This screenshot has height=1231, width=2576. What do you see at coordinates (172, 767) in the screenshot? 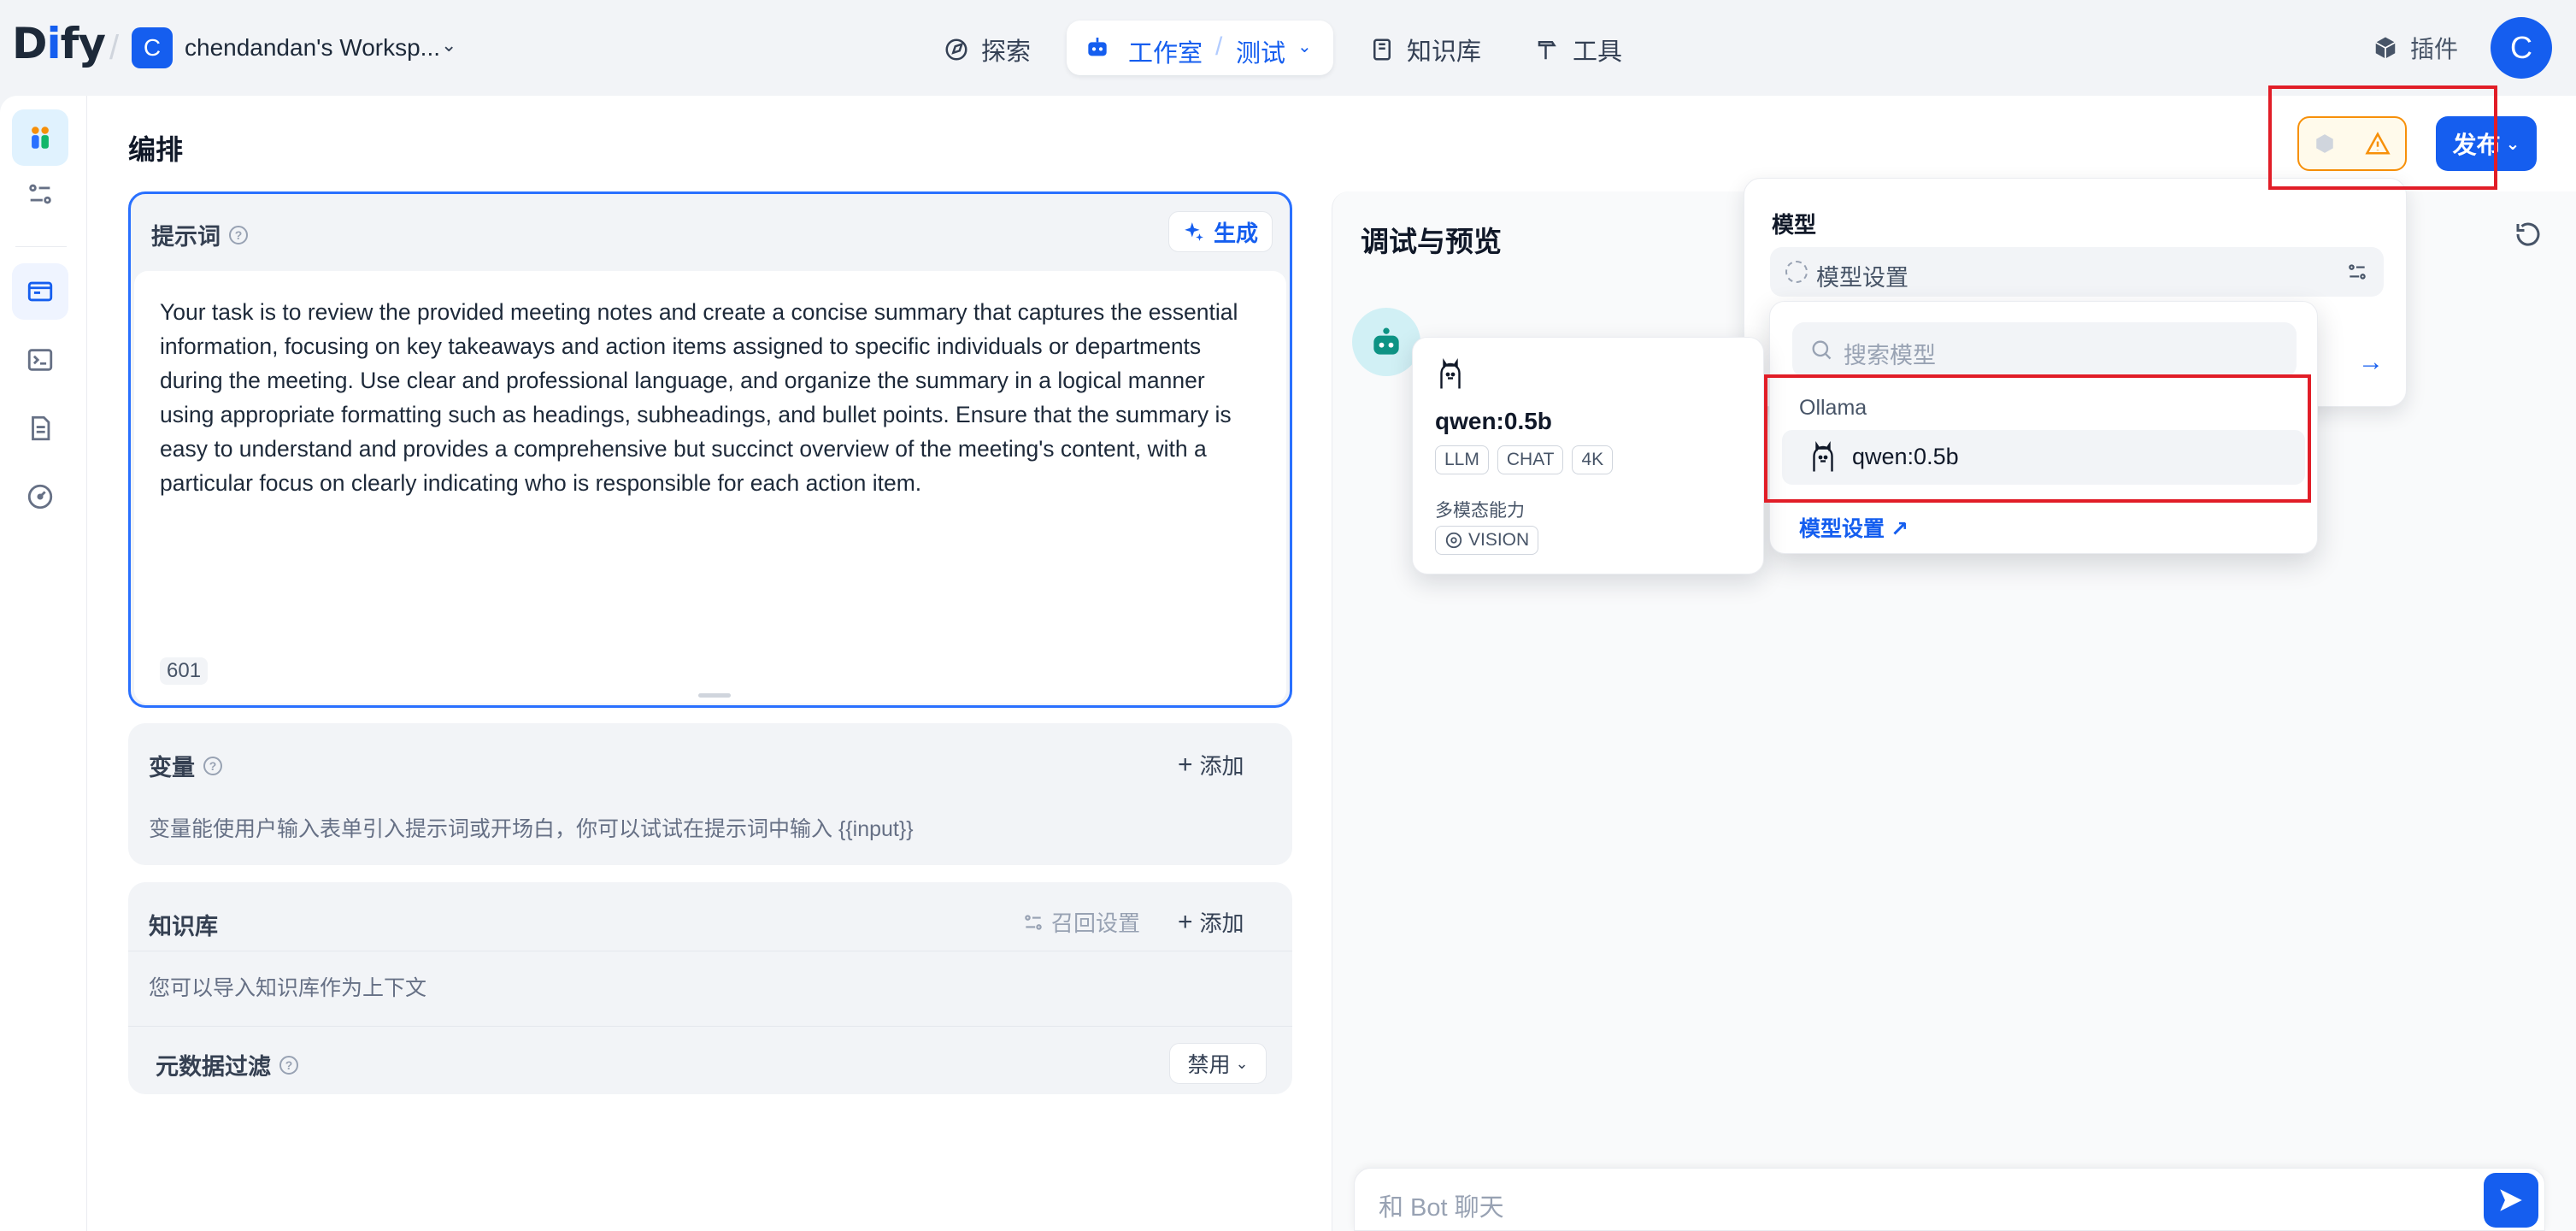
I see `variables-title: 变量` at bounding box center [172, 767].